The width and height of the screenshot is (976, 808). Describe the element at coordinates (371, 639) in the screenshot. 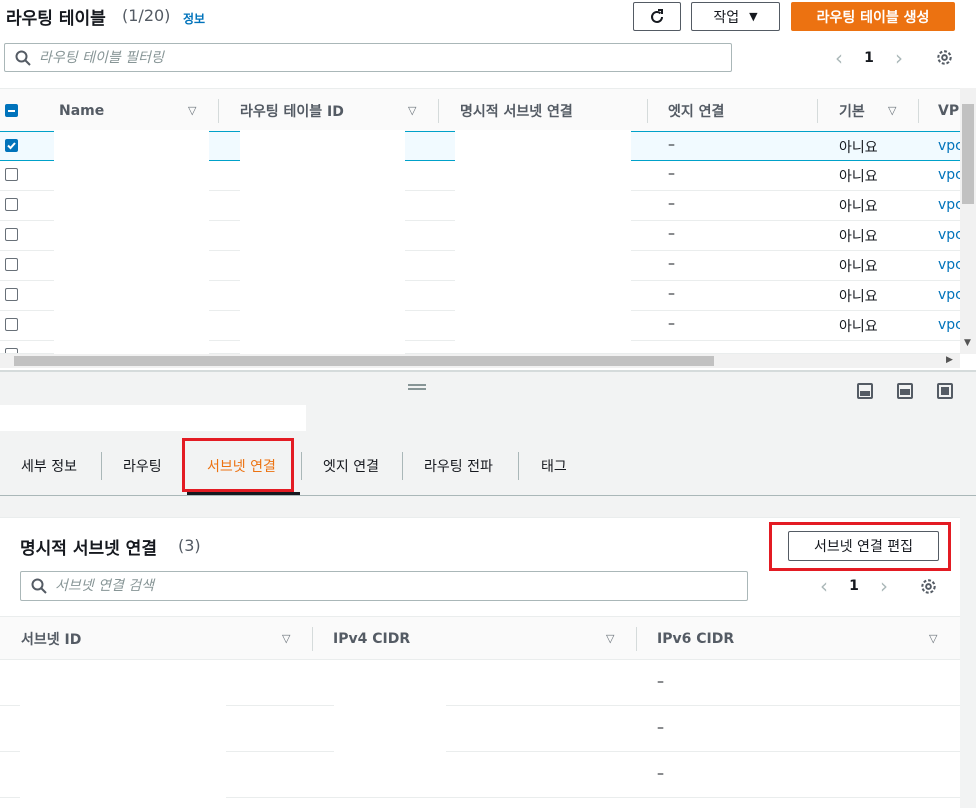

I see `column-ipv4-cidr: IPv4 CIDR` at that location.